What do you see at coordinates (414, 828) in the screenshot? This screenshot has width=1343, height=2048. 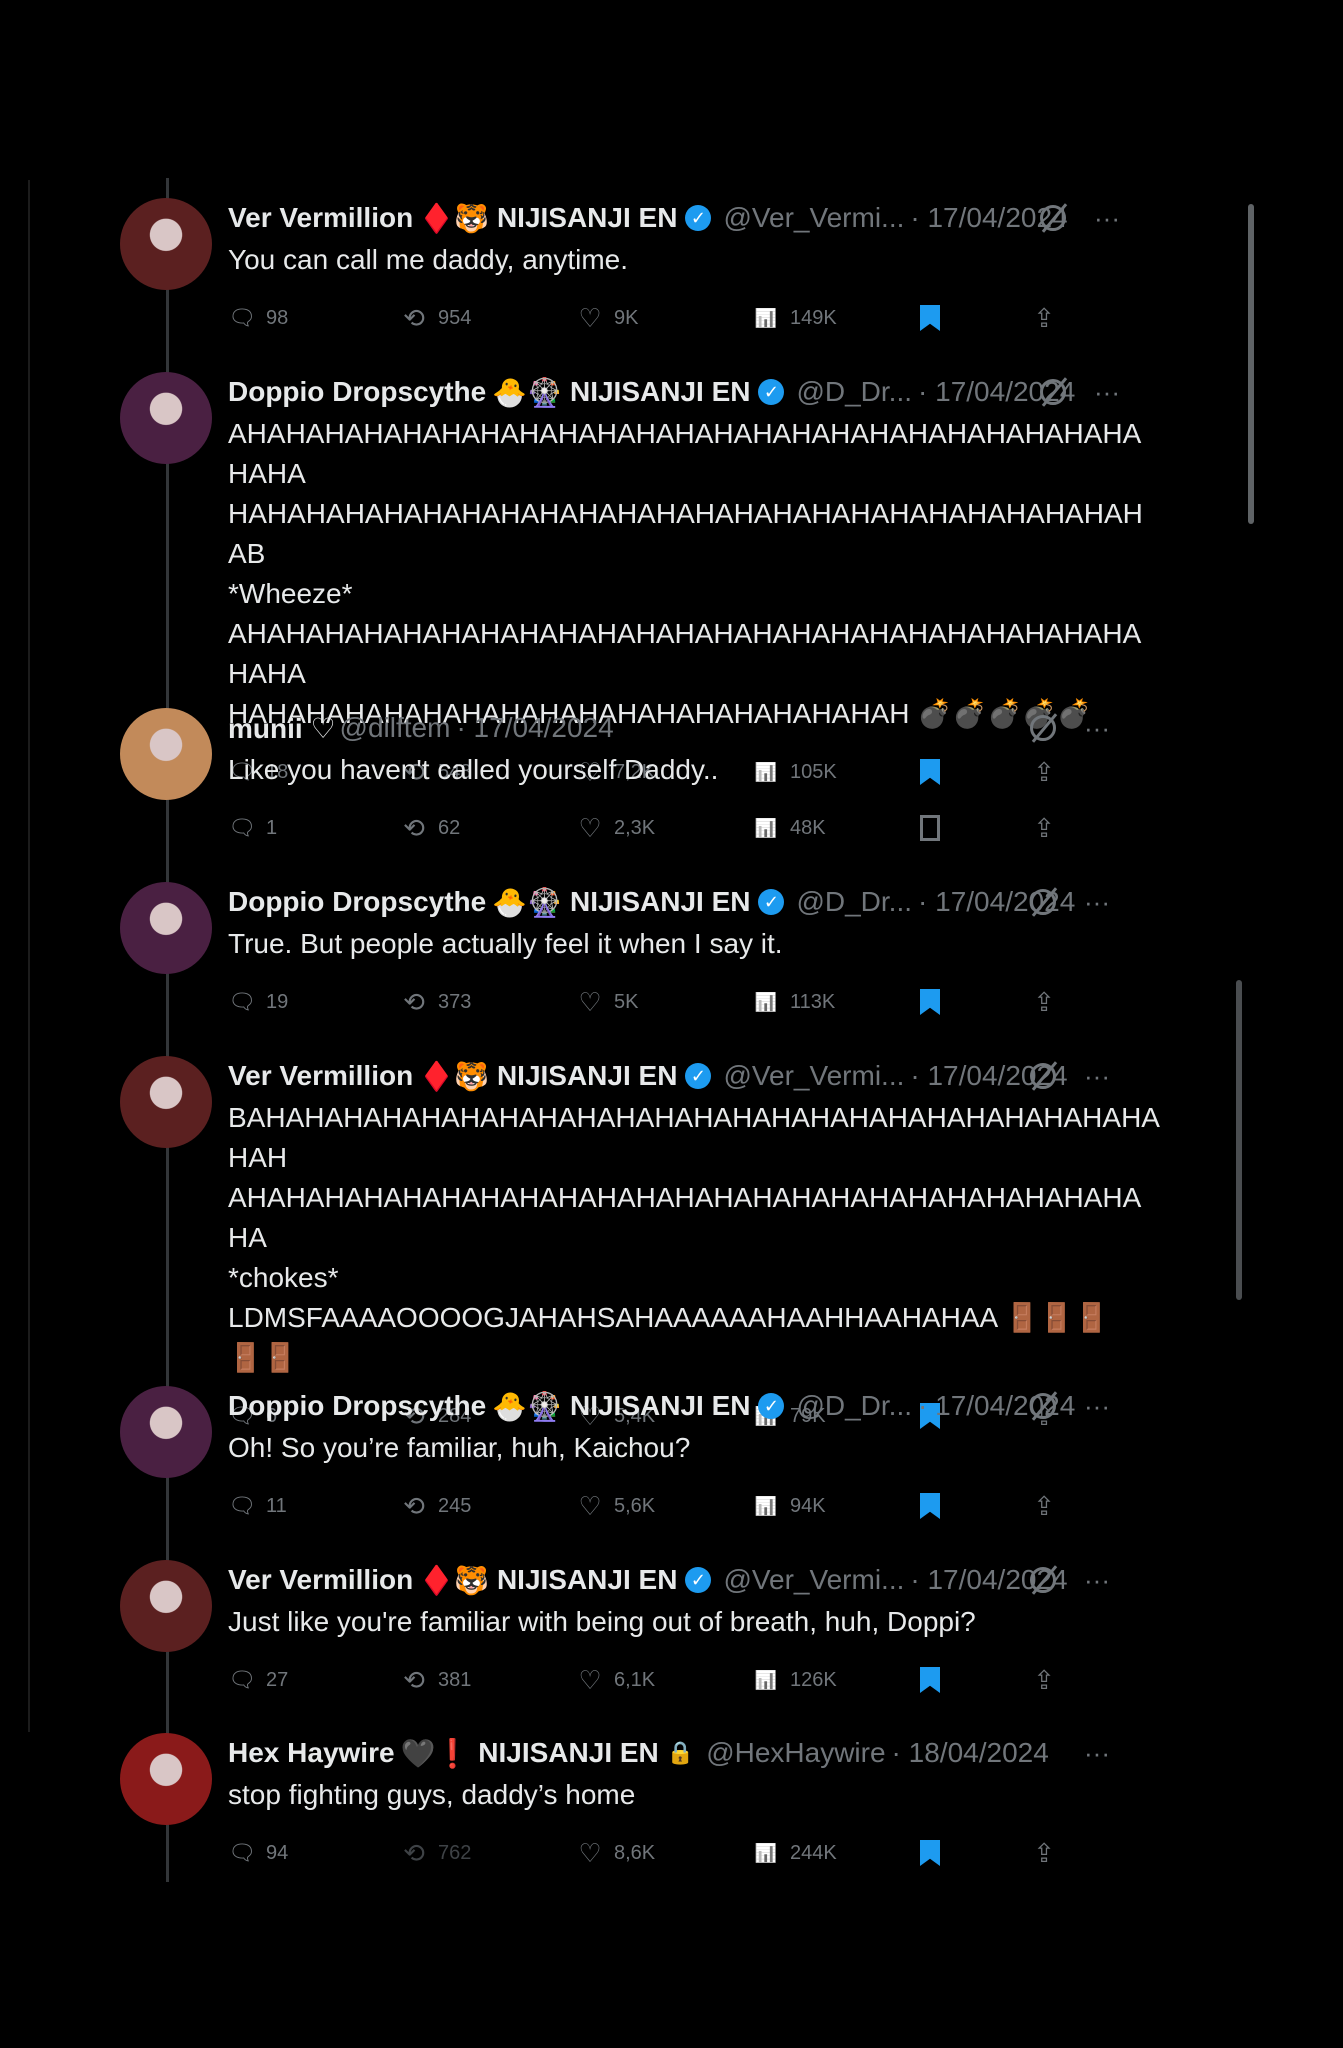 I see `retweet-icon: ⟲` at bounding box center [414, 828].